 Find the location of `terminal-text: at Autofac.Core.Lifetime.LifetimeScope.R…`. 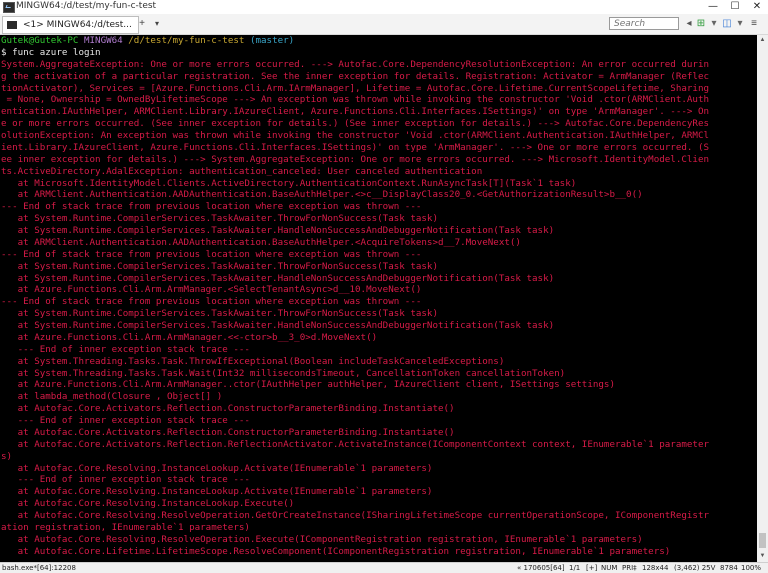

terminal-text: at Autofac.Core.Lifetime.LifetimeScope.R… is located at coordinates (336, 551).